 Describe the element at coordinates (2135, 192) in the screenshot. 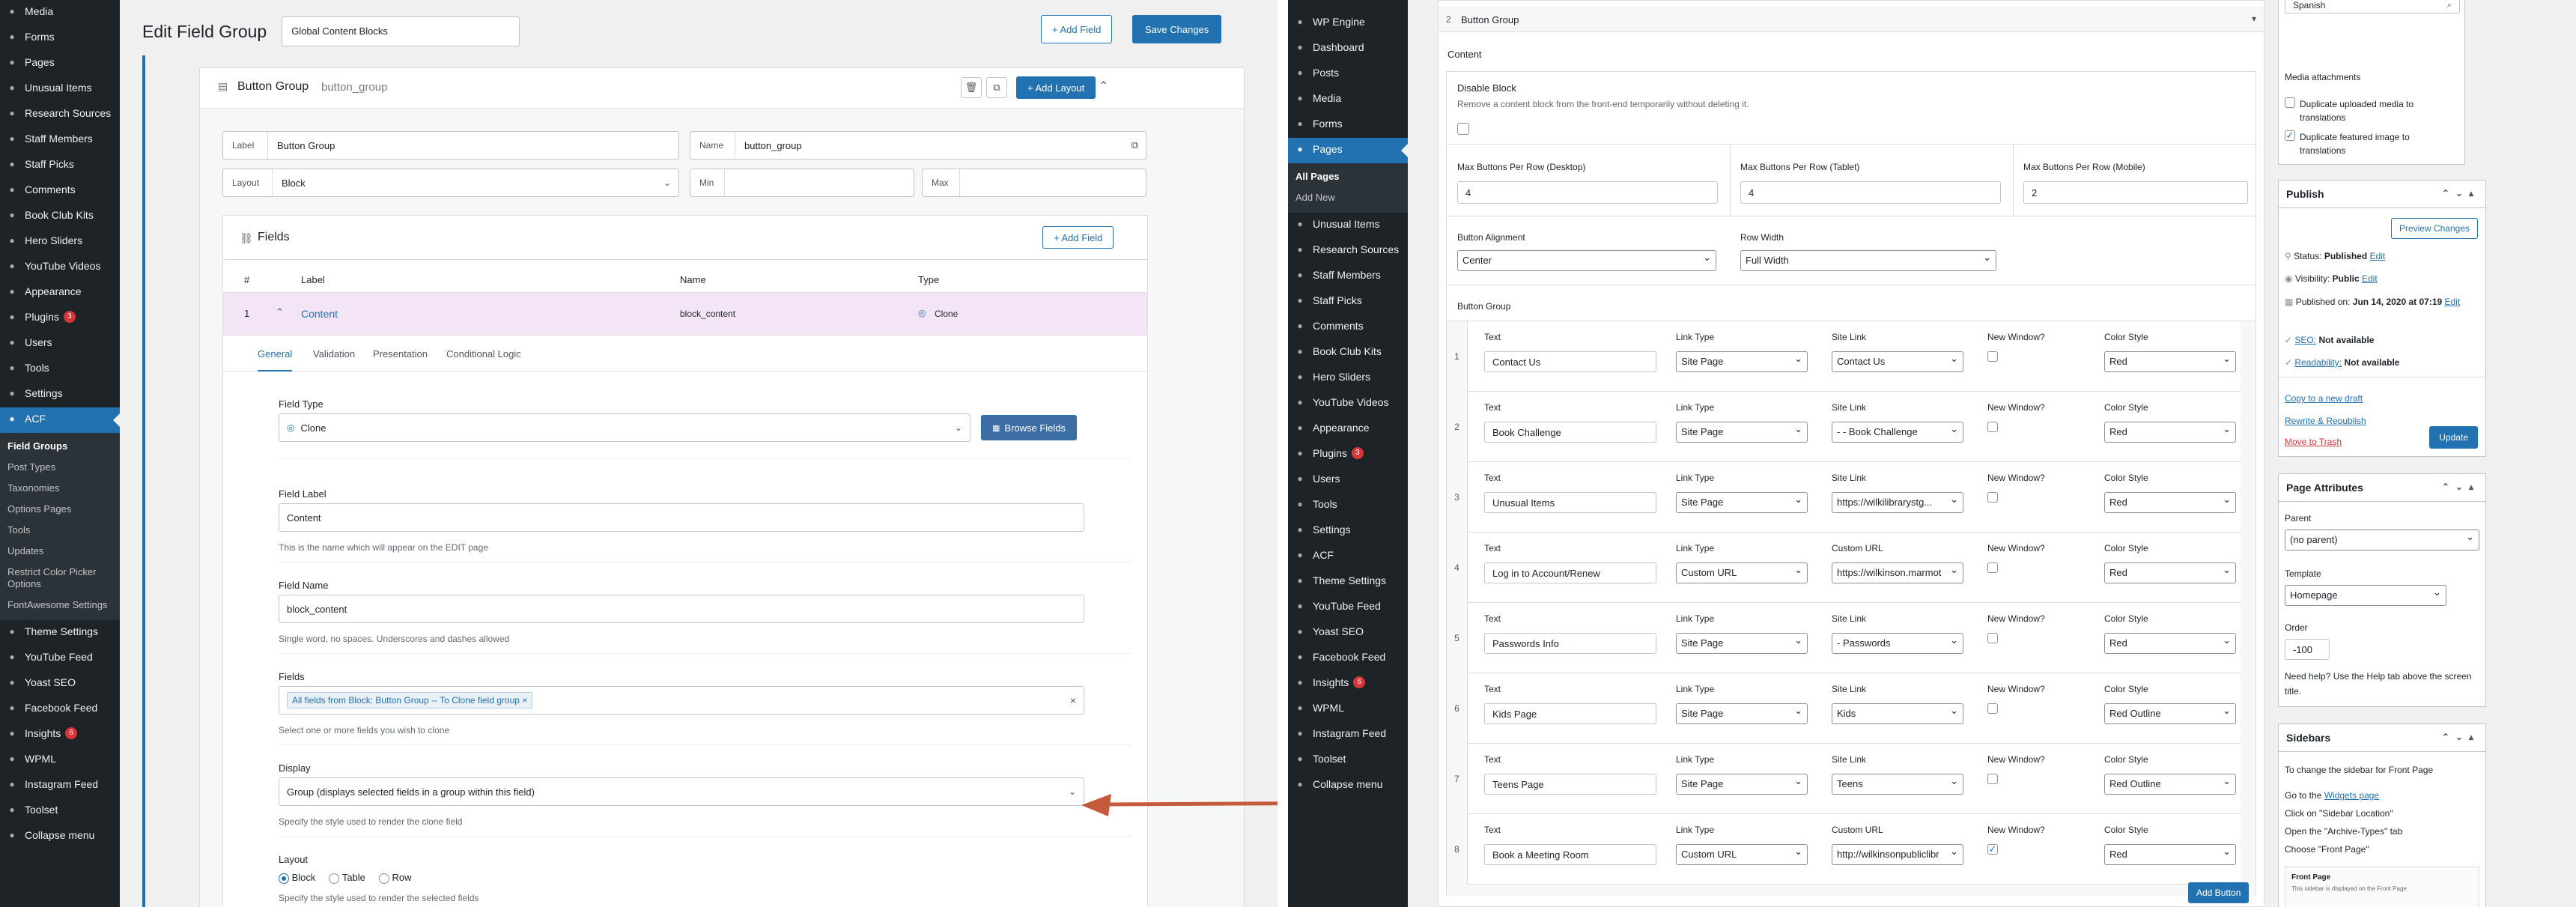

I see `max-mobile-input: 2` at that location.